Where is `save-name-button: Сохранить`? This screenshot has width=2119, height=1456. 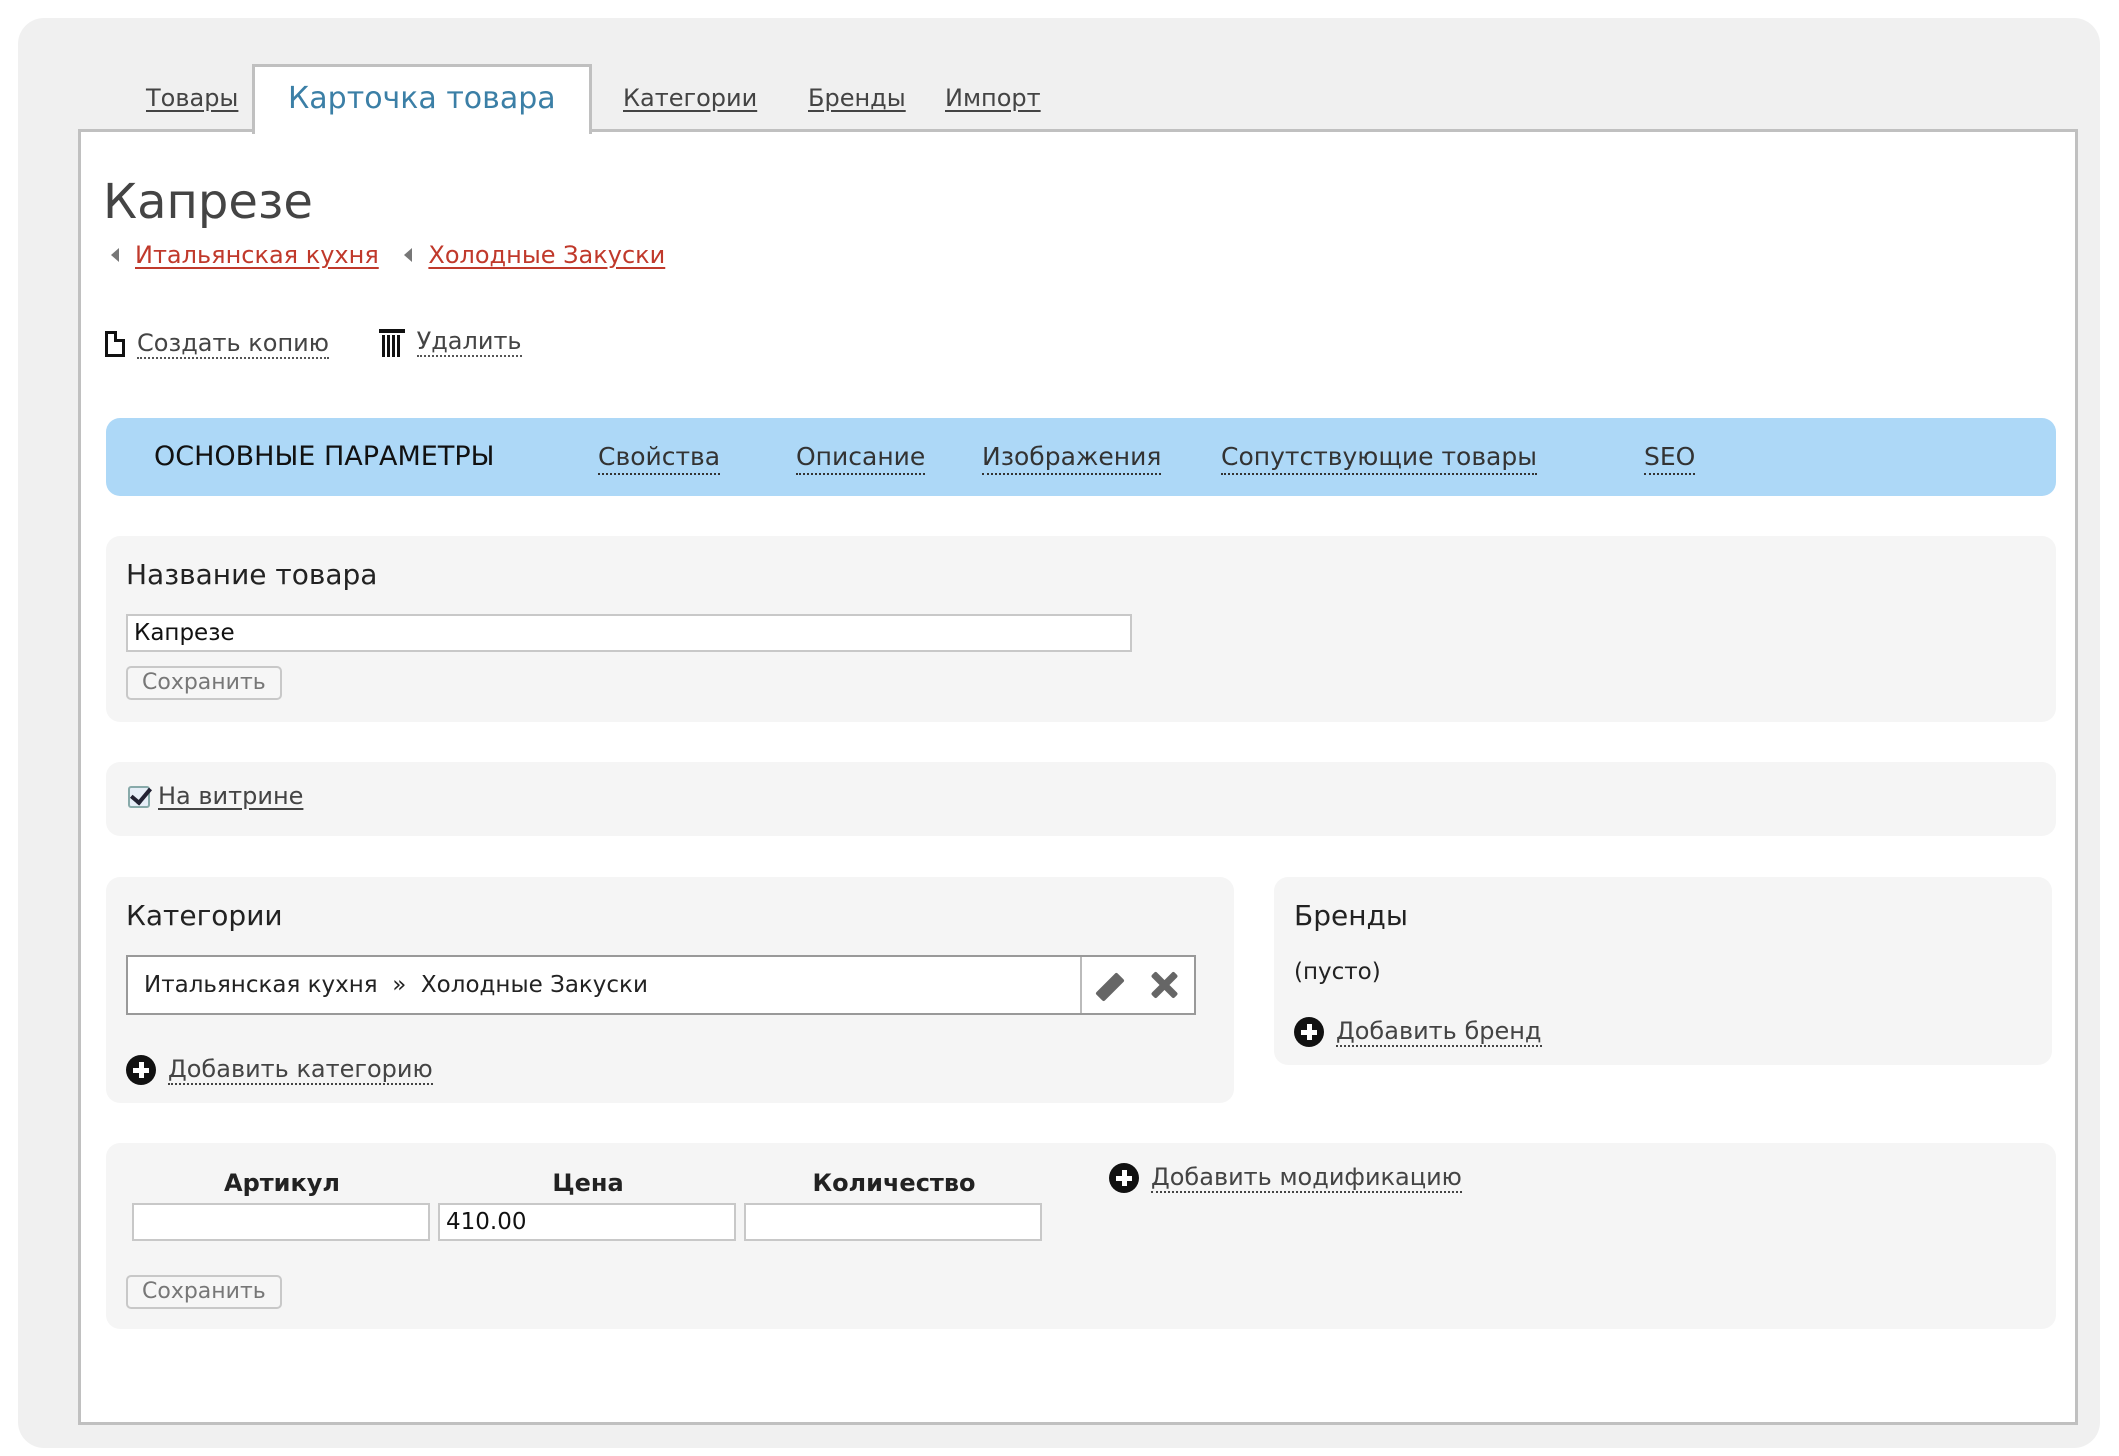
save-name-button: Сохранить is located at coordinates (204, 683).